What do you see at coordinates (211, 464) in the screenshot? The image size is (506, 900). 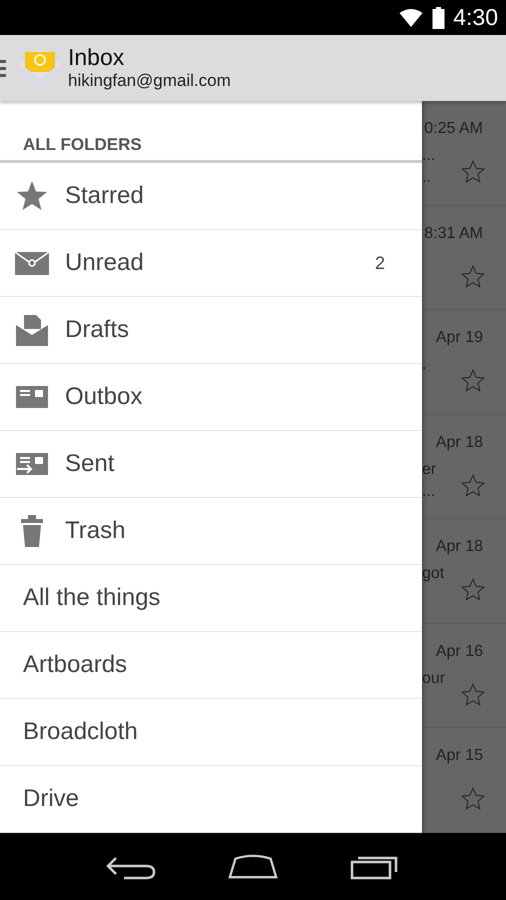 I see `folder-item: Sent` at bounding box center [211, 464].